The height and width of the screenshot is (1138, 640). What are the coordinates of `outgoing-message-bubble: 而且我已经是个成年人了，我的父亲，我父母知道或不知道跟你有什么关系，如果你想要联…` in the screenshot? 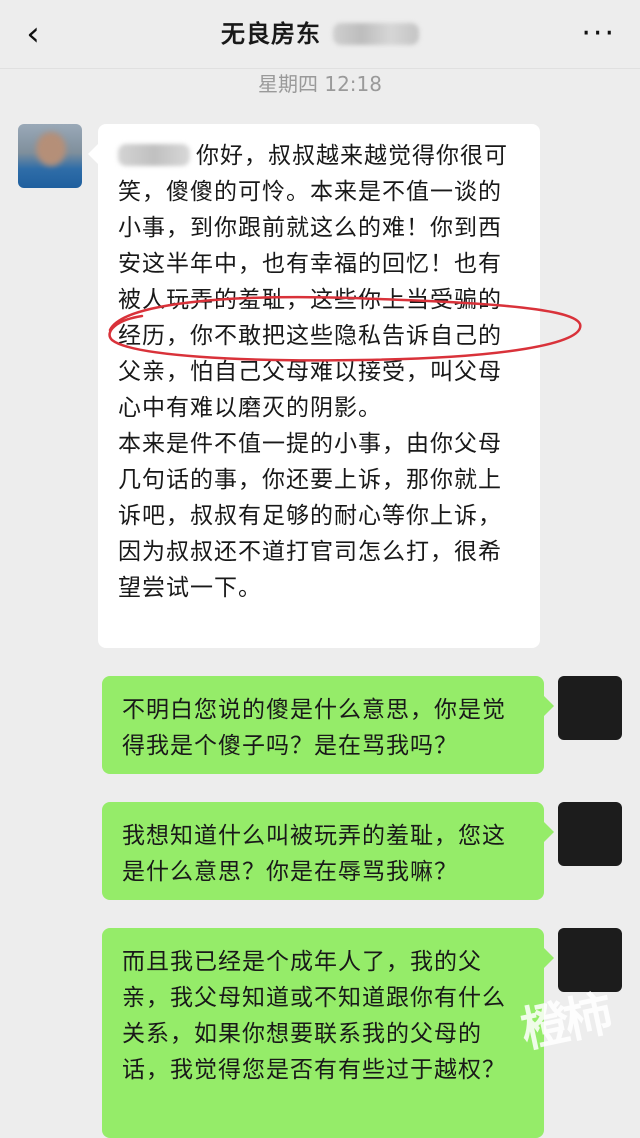 It's located at (328, 1033).